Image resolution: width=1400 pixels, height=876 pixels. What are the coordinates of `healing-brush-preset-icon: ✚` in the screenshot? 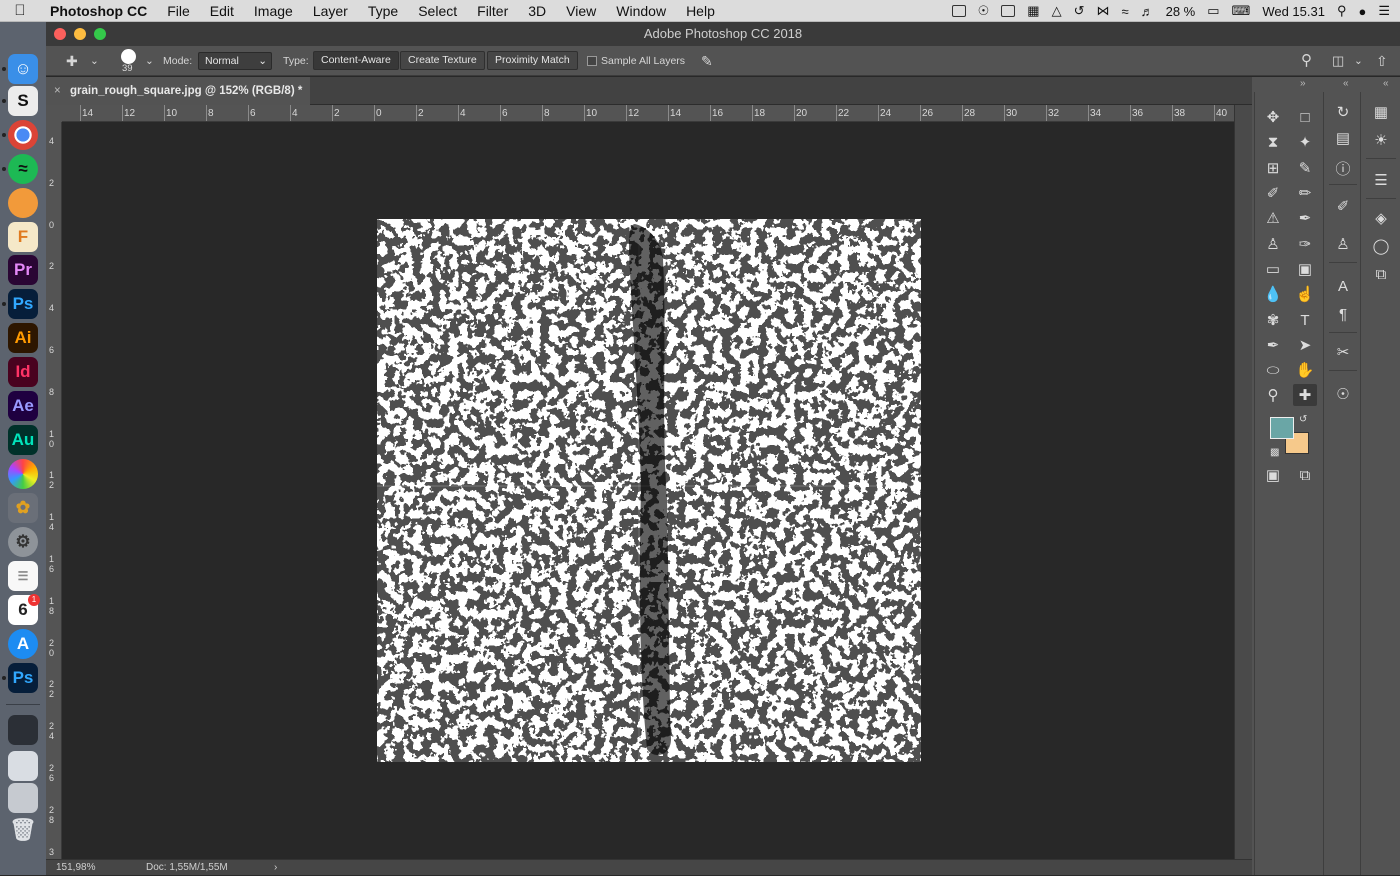 It's located at (72, 61).